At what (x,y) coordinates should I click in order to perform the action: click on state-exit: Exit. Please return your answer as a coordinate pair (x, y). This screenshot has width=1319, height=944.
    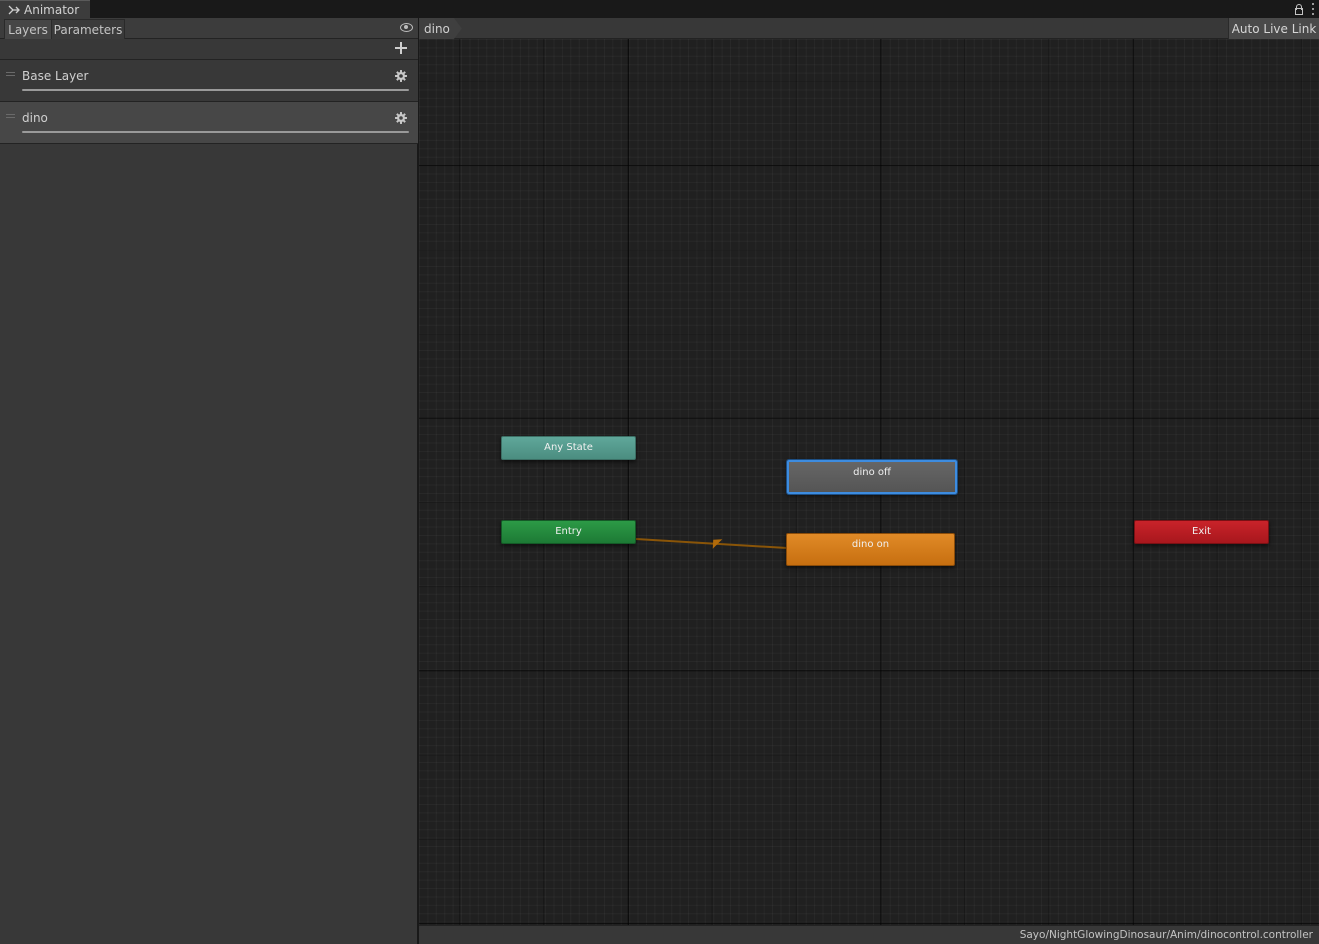
    Looking at the image, I should click on (1201, 532).